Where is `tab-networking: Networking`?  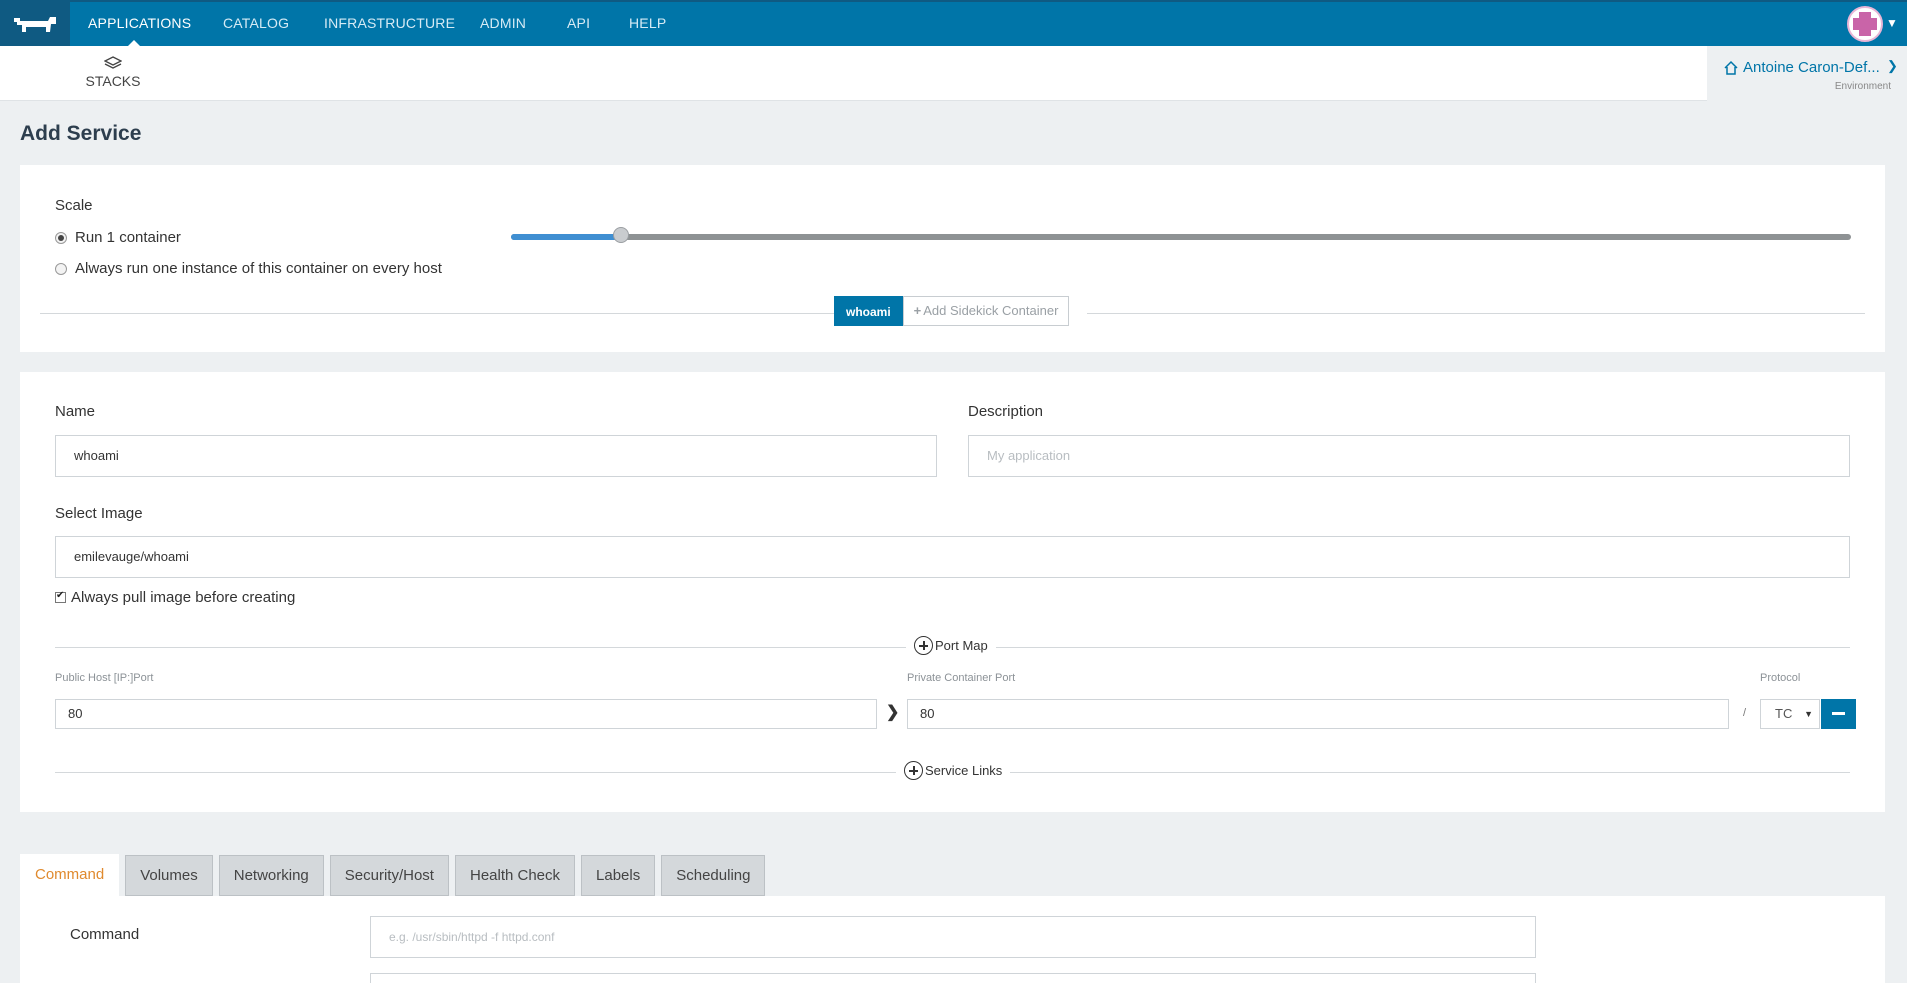 tab-networking: Networking is located at coordinates (271, 875).